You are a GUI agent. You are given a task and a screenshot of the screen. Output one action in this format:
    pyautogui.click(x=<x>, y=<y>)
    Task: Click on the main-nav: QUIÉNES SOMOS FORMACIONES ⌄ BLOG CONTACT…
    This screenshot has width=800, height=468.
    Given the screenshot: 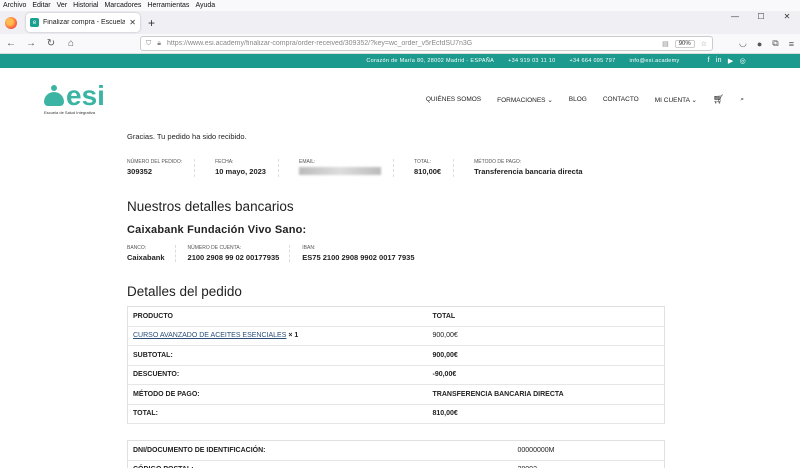 What is the action you would take?
    pyautogui.click(x=585, y=99)
    